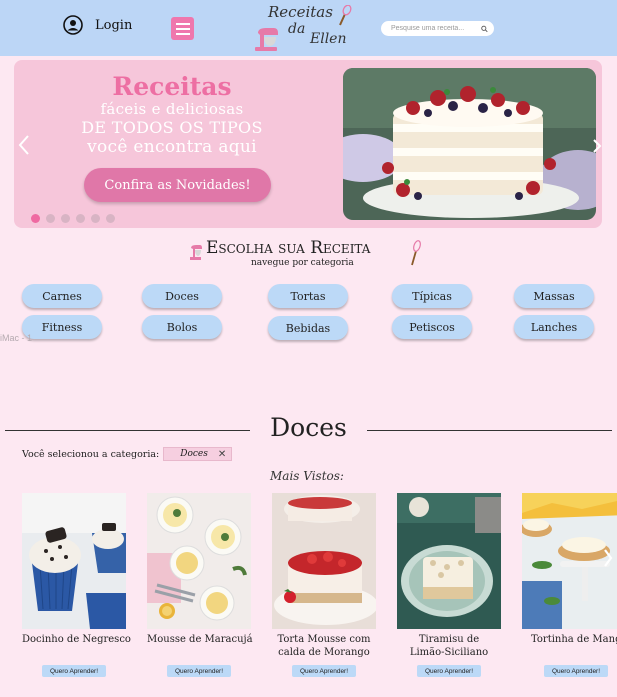 This screenshot has width=617, height=697. I want to click on banner-next-arrow-icon, so click(597, 146).